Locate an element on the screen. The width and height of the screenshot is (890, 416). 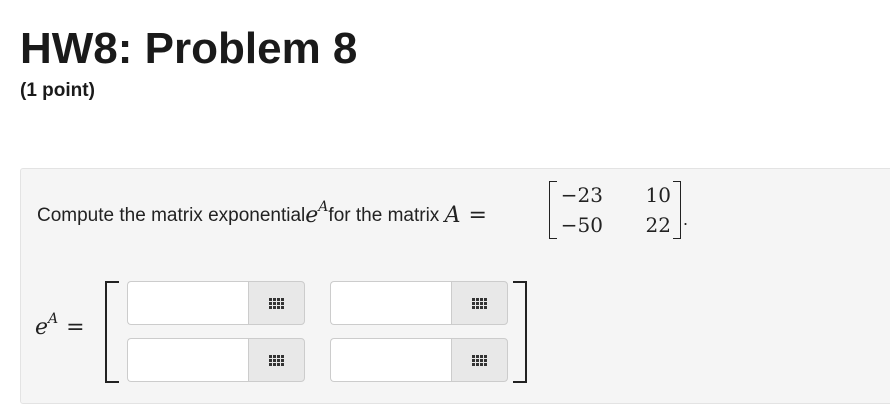
equals-sign: = is located at coordinates (477, 215).